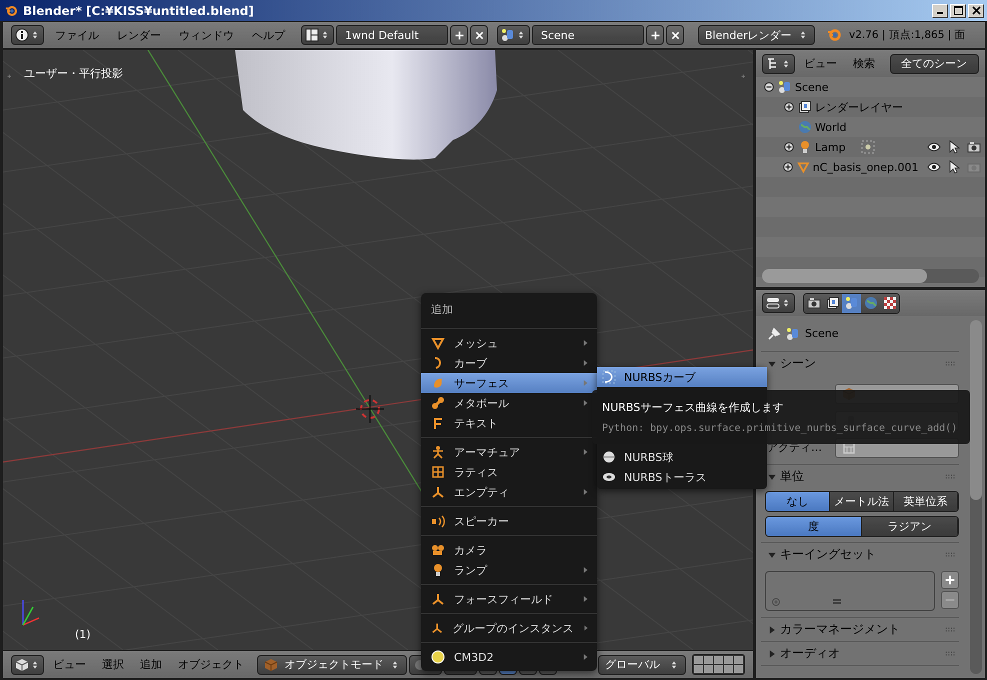 The width and height of the screenshot is (987, 680). Describe the element at coordinates (211, 664) in the screenshot. I see `menu-item: オブジェクト` at that location.